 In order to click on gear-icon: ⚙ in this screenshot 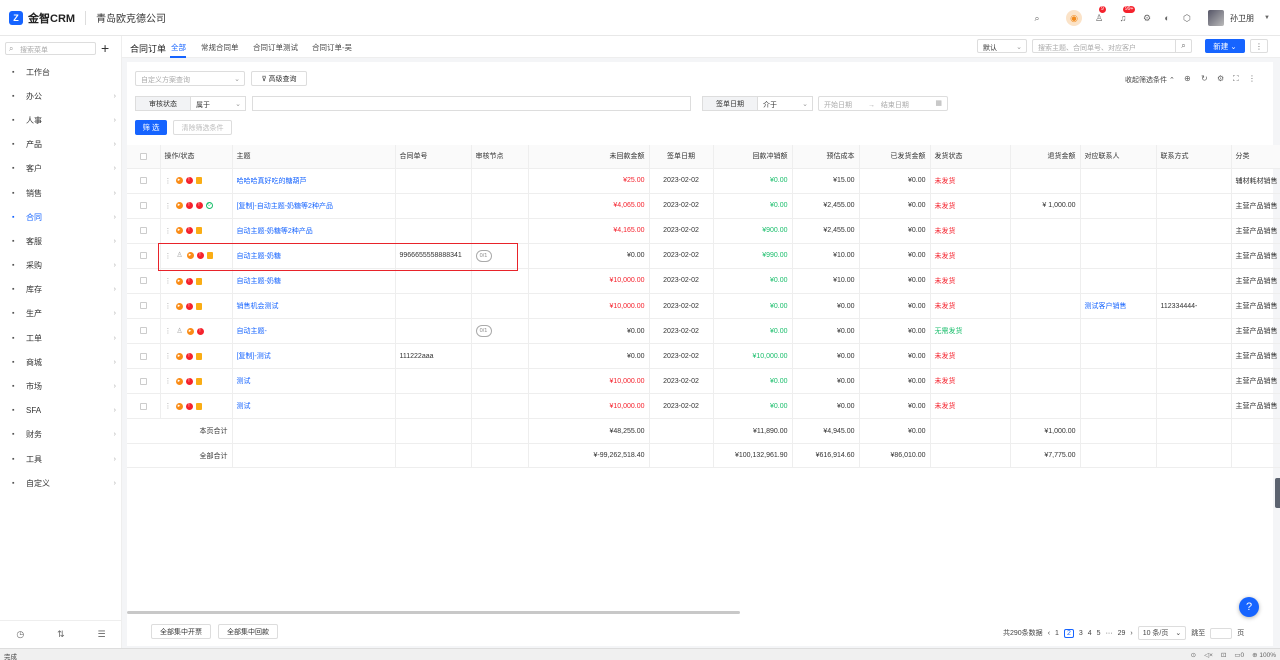, I will do `click(1220, 78)`.